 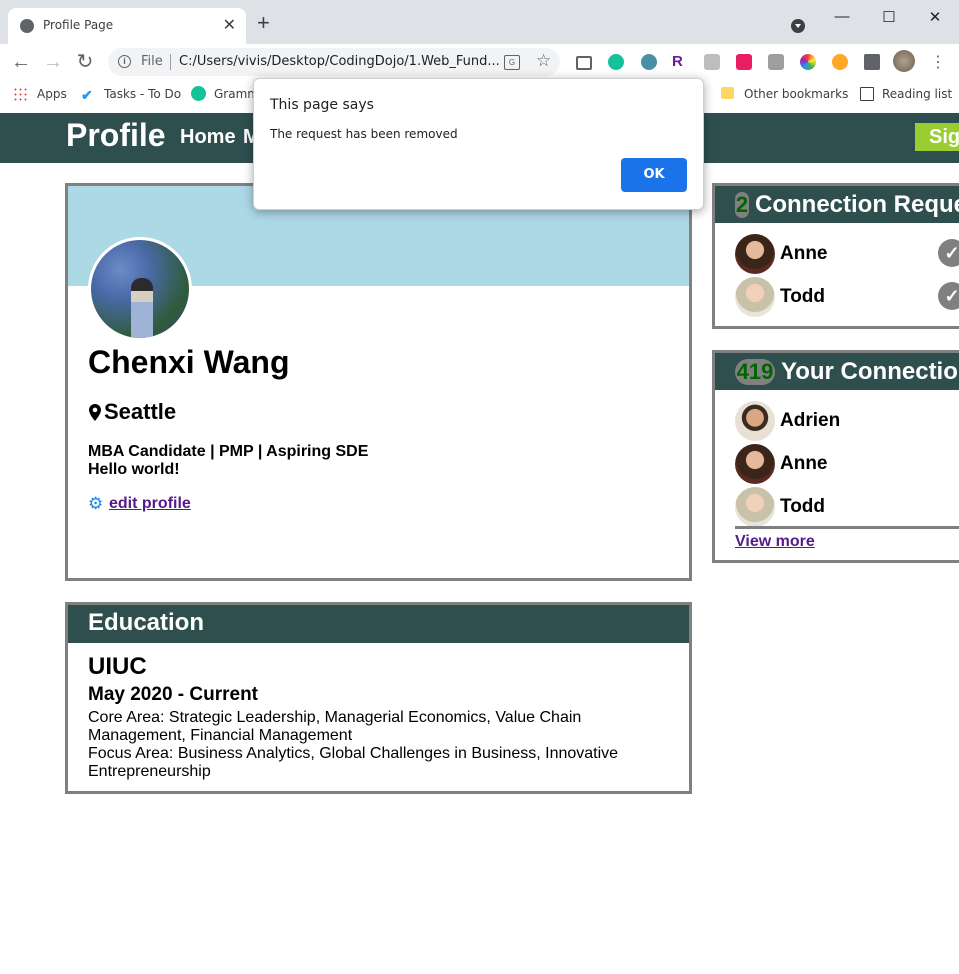 What do you see at coordinates (804, 464) in the screenshot?
I see `connection-name-anne: Anne` at bounding box center [804, 464].